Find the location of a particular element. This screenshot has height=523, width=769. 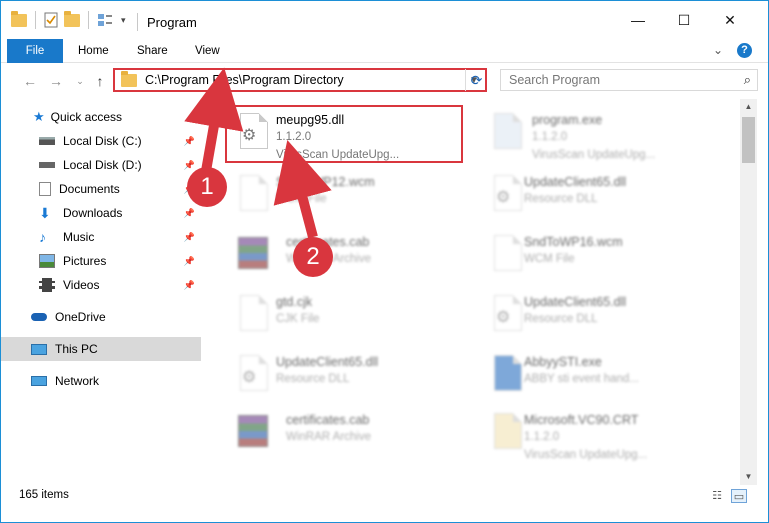

status-bar: 165 items ☷ ▭ is located at coordinates (384, 497).